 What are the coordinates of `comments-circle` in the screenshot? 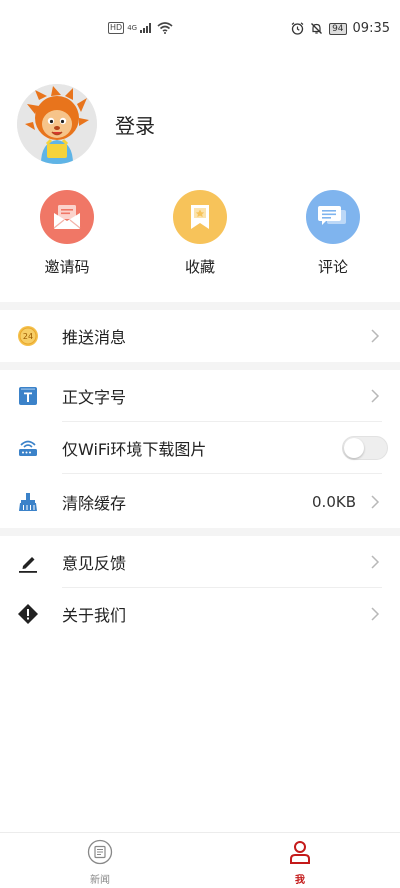 It's located at (333, 217).